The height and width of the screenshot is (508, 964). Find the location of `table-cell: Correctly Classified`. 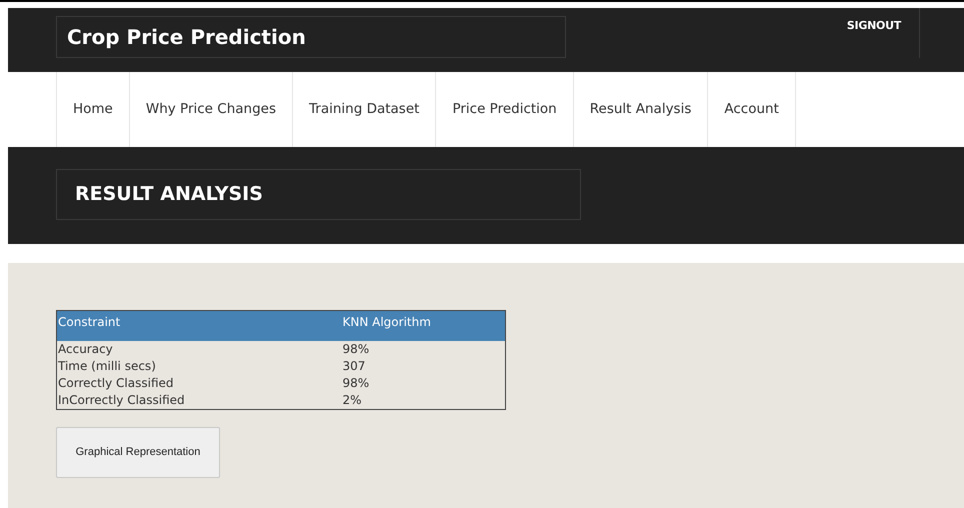

table-cell: Correctly Classified is located at coordinates (199, 383).